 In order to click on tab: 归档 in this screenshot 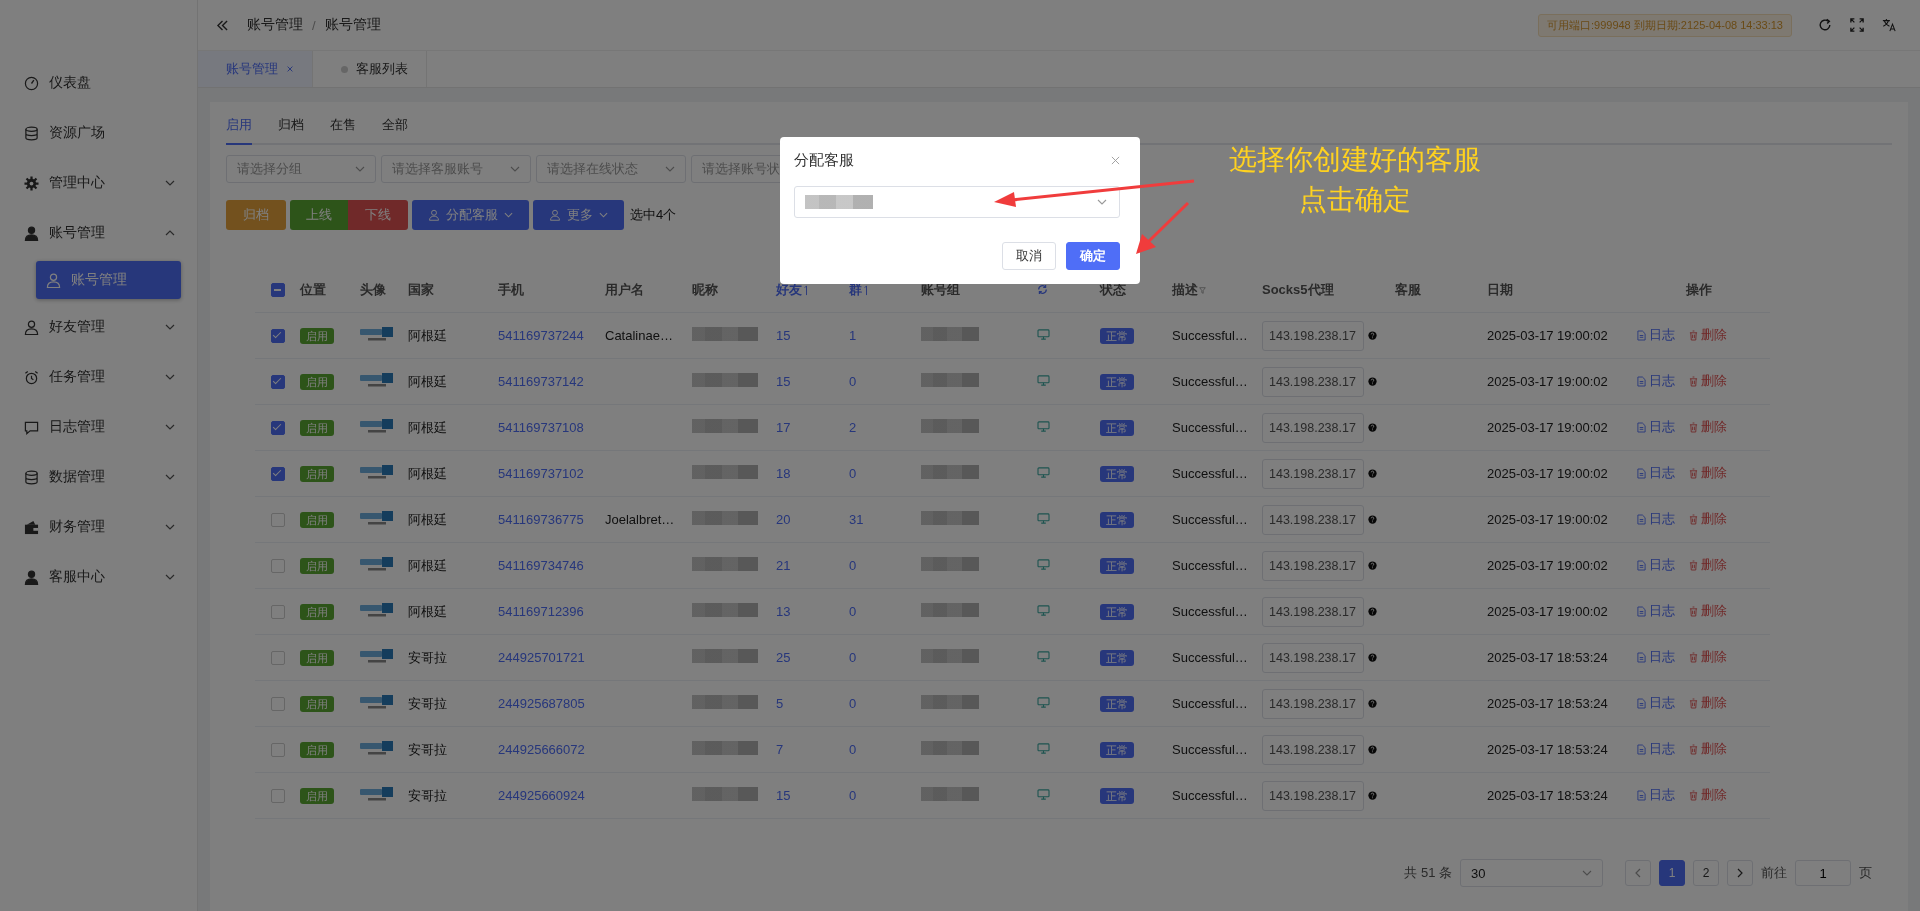, I will do `click(291, 130)`.